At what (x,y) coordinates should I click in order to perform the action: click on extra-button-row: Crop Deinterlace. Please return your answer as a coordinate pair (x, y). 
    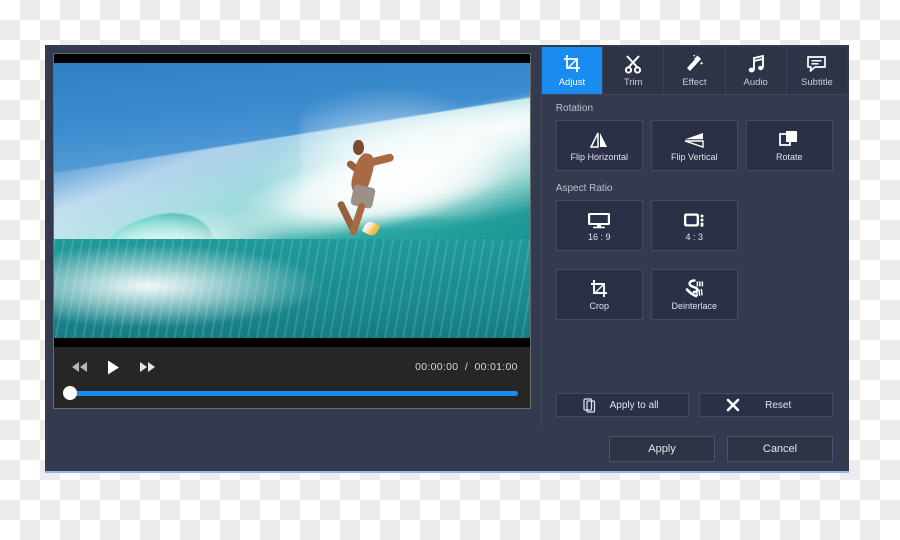
    Looking at the image, I should click on (694, 294).